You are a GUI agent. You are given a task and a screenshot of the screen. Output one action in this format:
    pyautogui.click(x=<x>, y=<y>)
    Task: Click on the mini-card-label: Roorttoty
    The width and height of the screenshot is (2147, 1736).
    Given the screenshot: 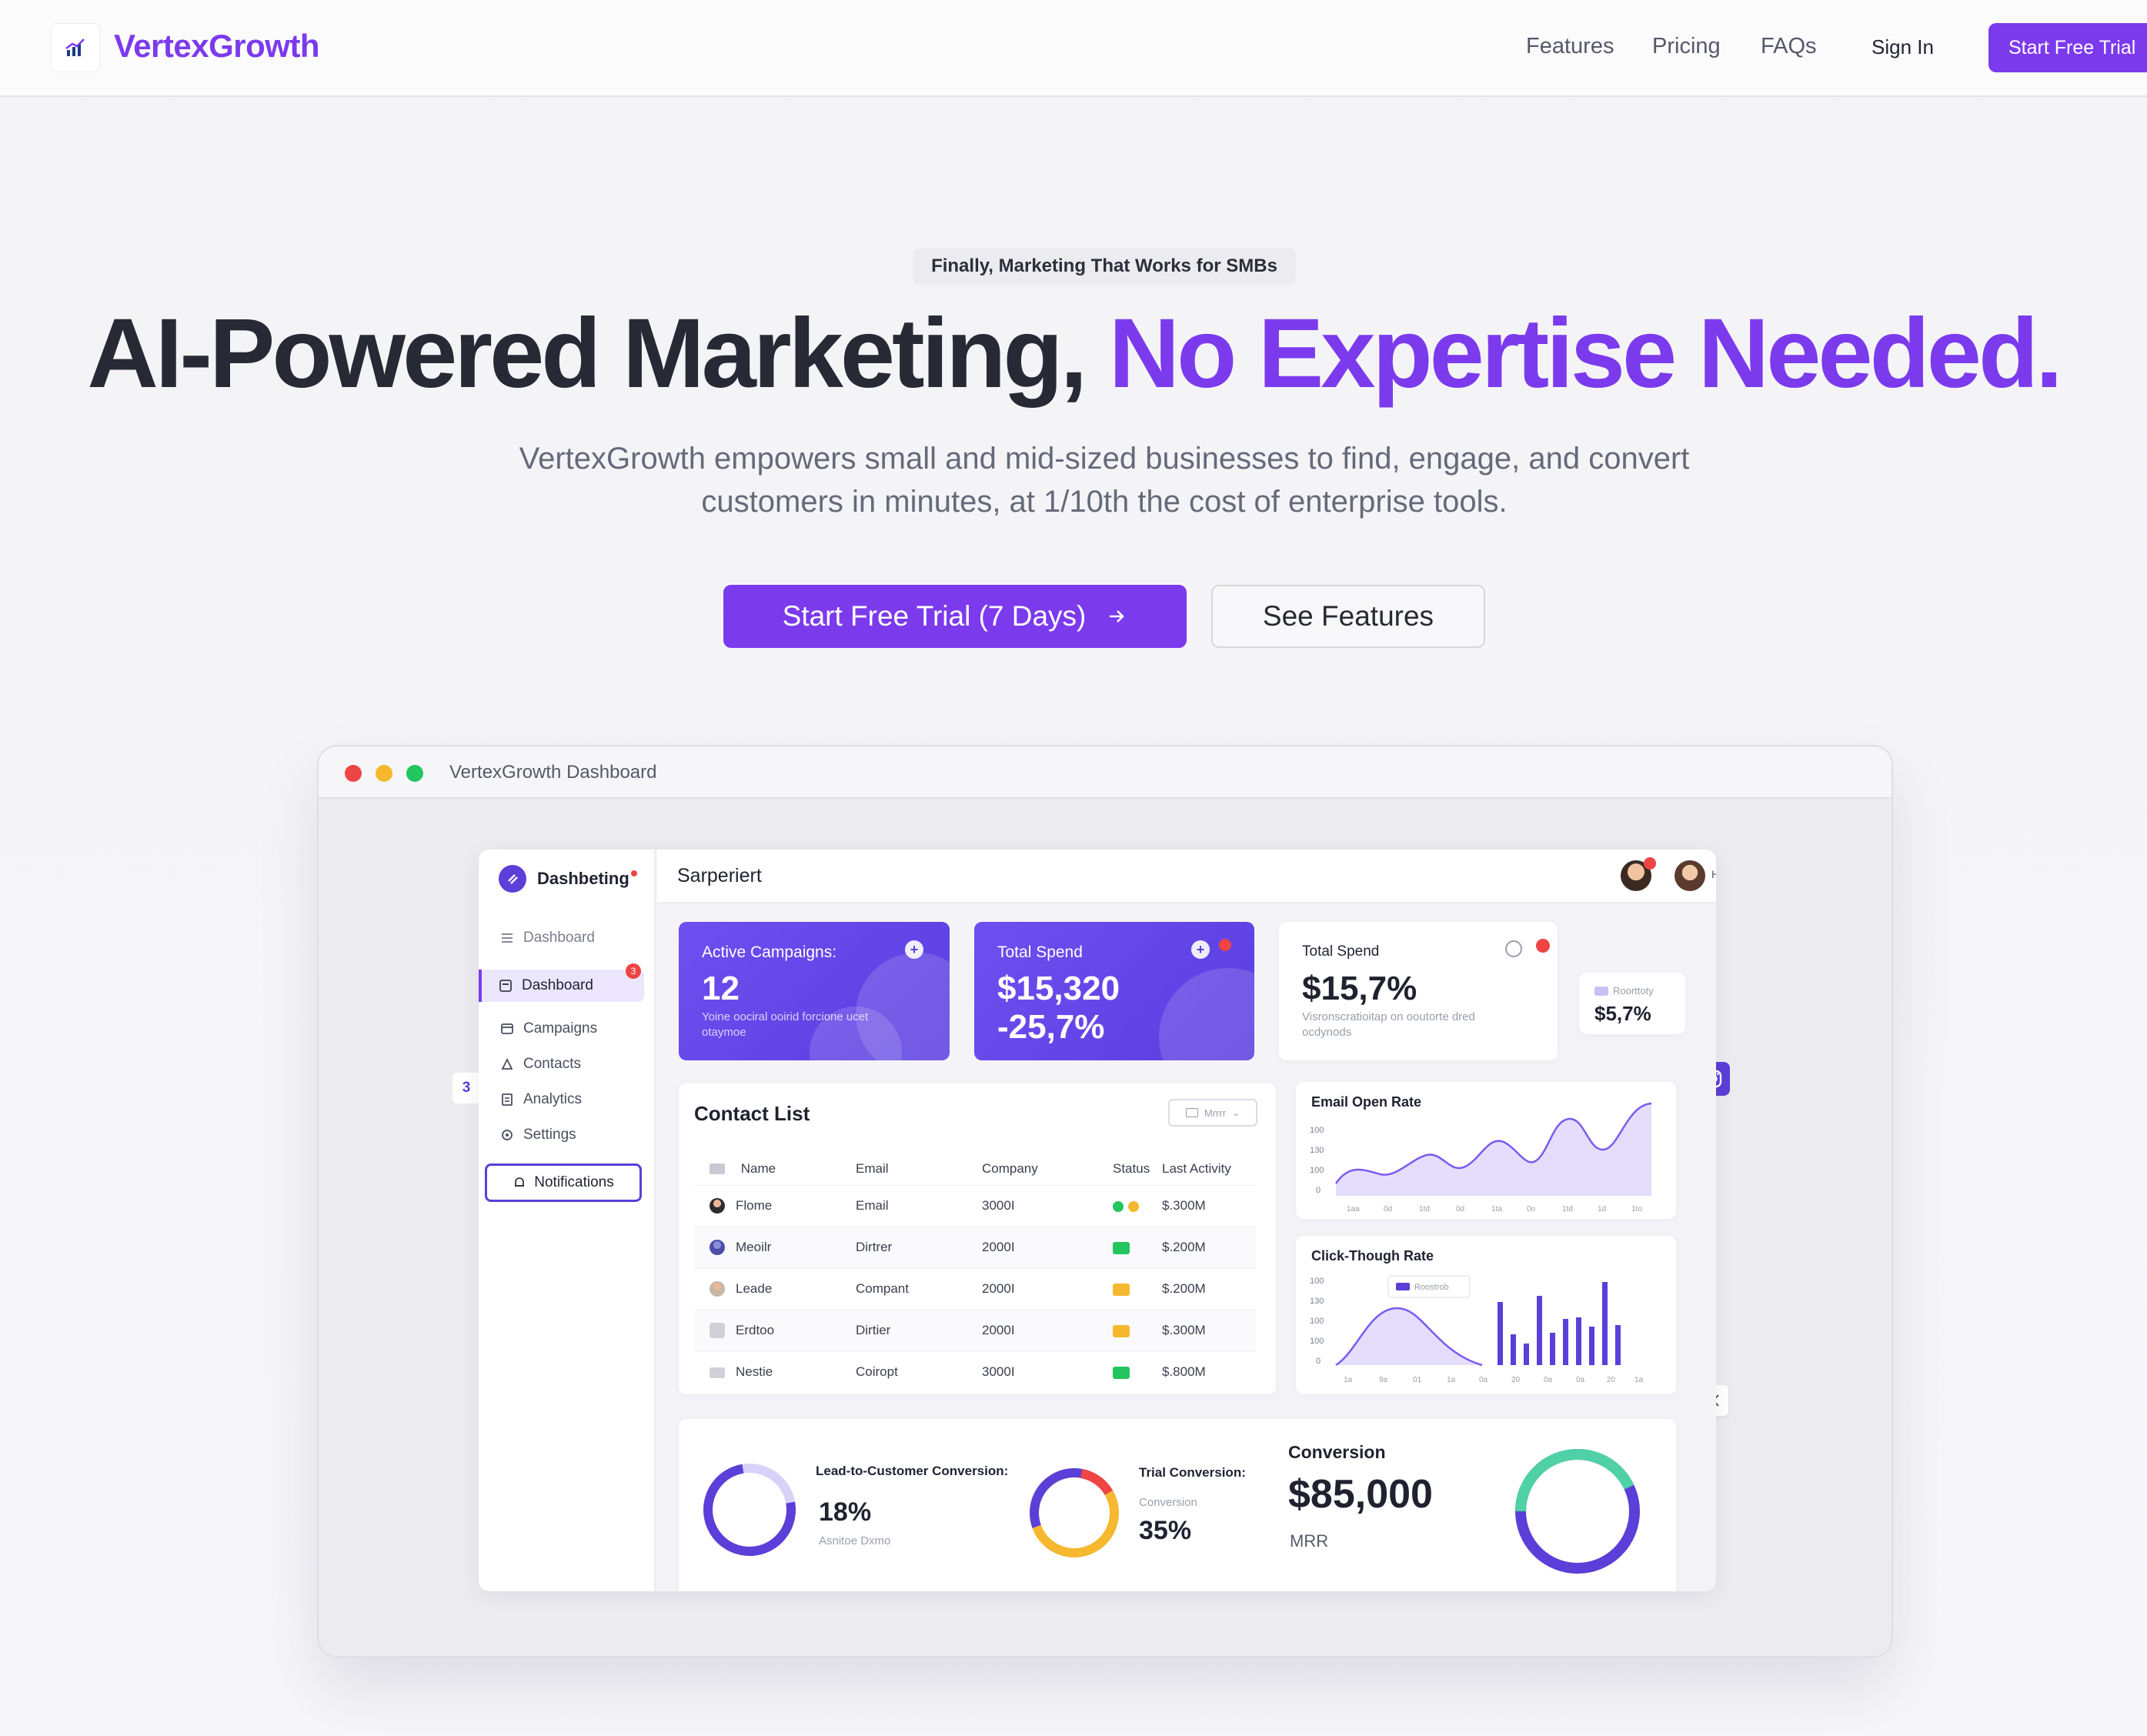 What is the action you would take?
    pyautogui.click(x=1624, y=991)
    